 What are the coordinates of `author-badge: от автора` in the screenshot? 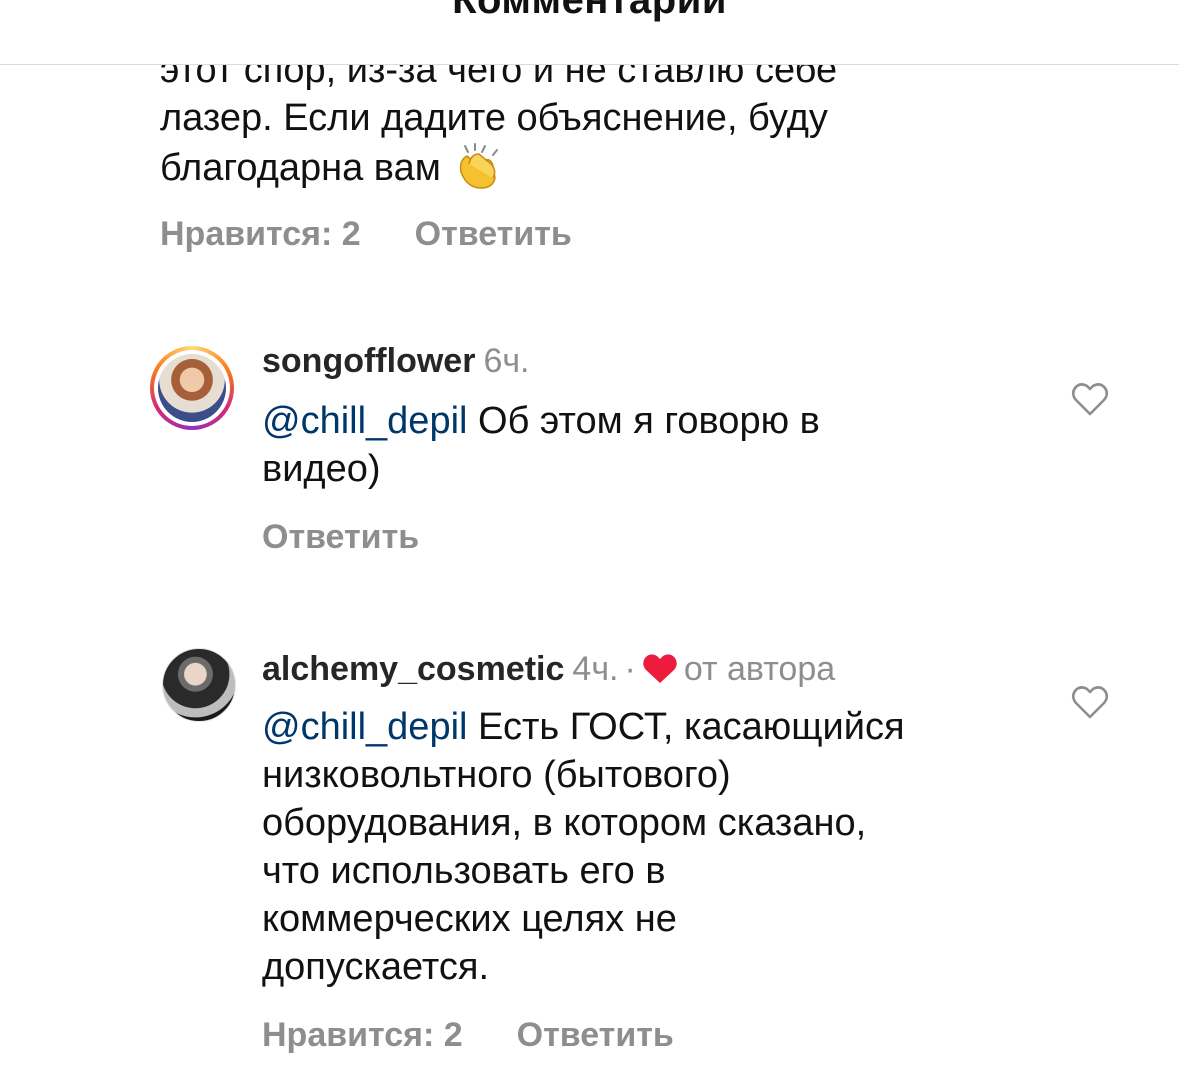 It's located at (759, 669).